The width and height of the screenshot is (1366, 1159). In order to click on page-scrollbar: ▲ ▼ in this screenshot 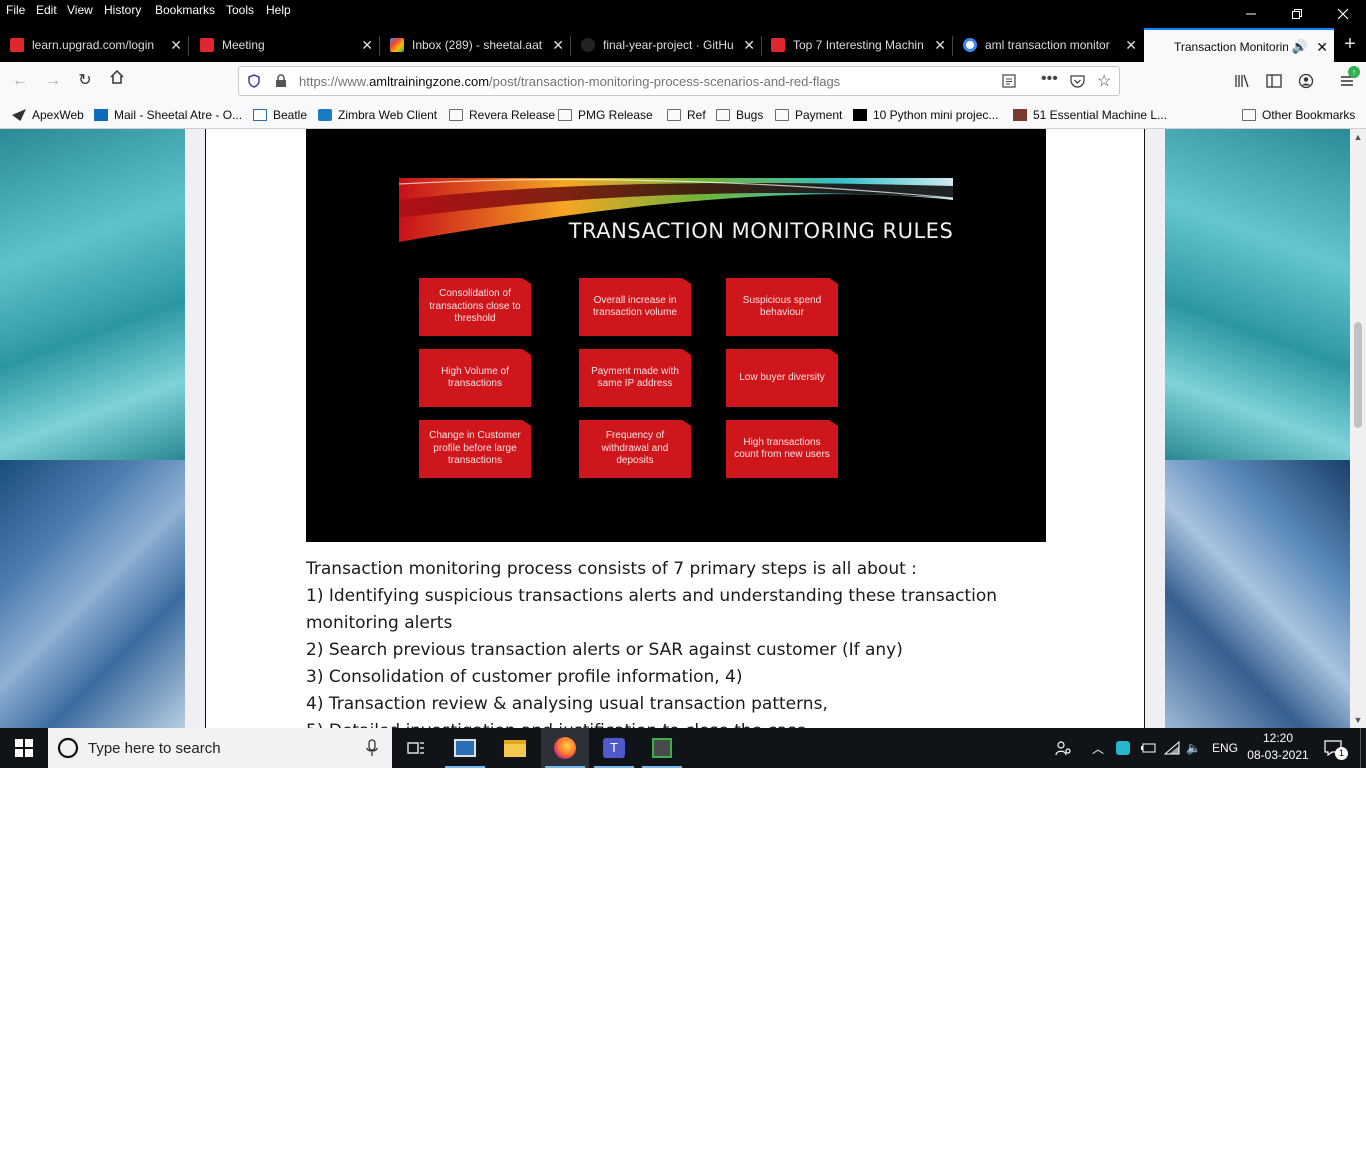, I will do `click(1358, 428)`.